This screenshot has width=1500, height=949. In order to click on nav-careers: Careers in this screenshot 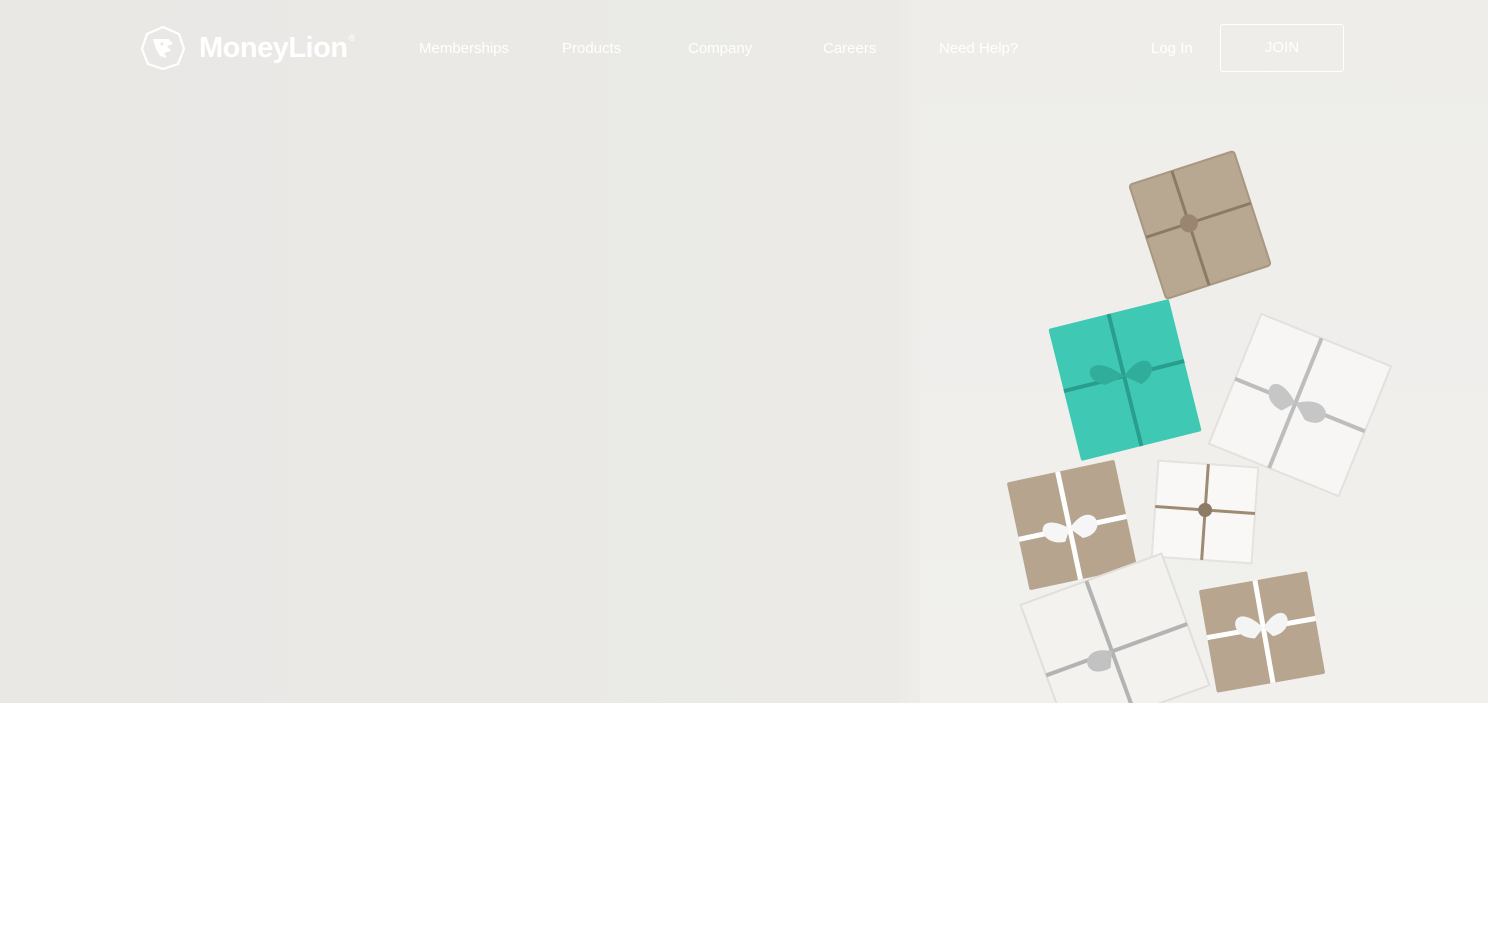, I will do `click(849, 49)`.